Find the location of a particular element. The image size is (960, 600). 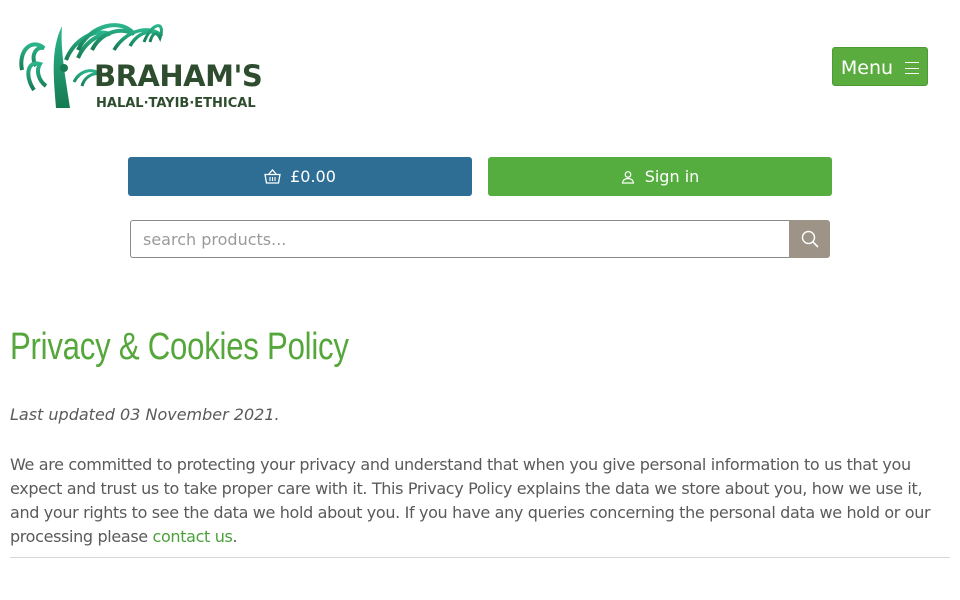

abrahams-logo-graphic: BRAHAM'S HALAL·TAYIB·ETHICAL is located at coordinates (141, 67).